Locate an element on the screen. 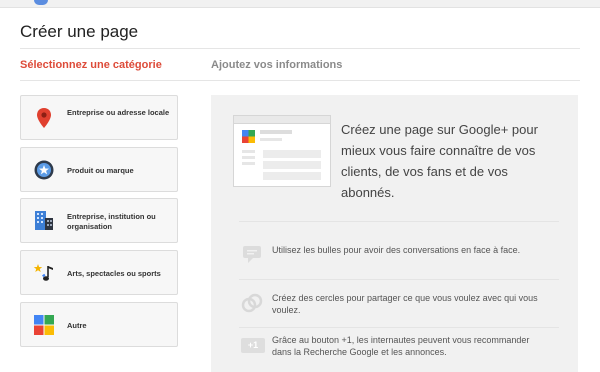 The image size is (600, 372). category-label: Entreprise ou adresse locale is located at coordinates (118, 112).